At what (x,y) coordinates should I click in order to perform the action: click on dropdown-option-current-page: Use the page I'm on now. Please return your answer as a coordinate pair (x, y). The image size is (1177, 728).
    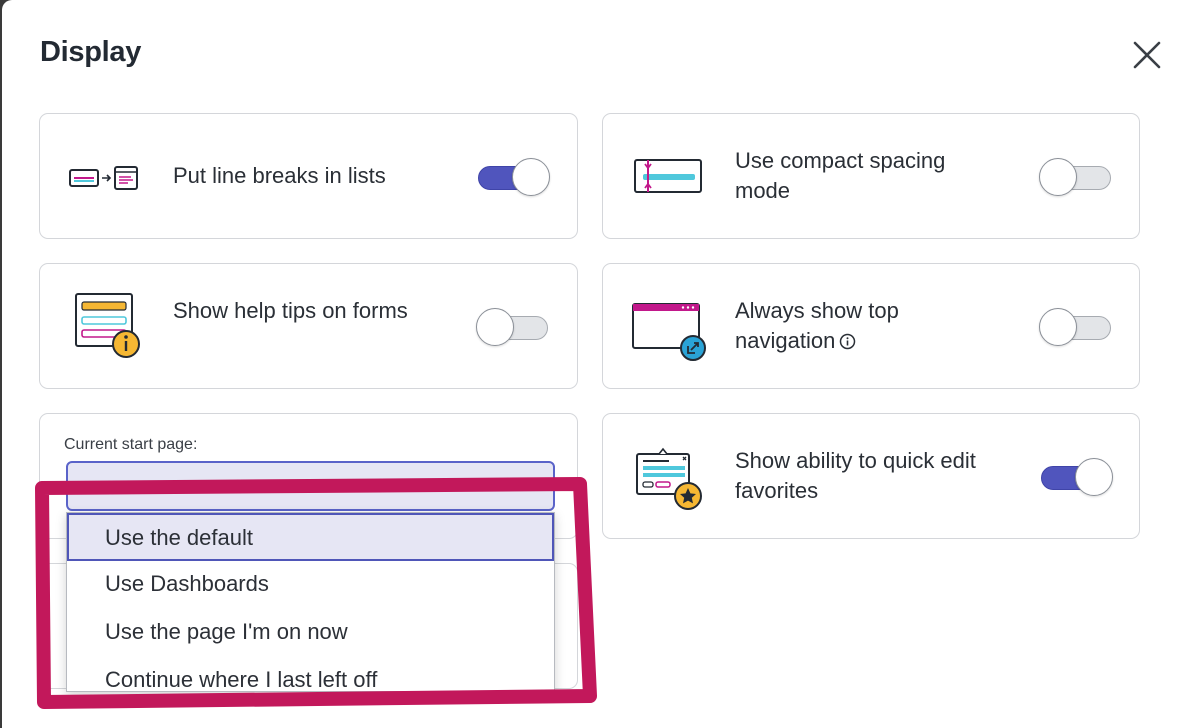
    Looking at the image, I should click on (310, 633).